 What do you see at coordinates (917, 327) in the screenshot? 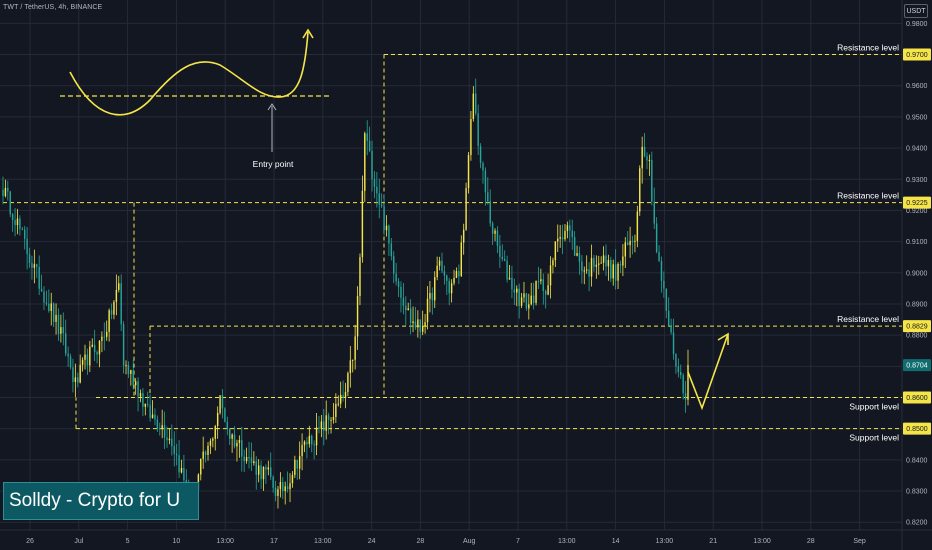
I see `level-price-label: 0.8829` at bounding box center [917, 327].